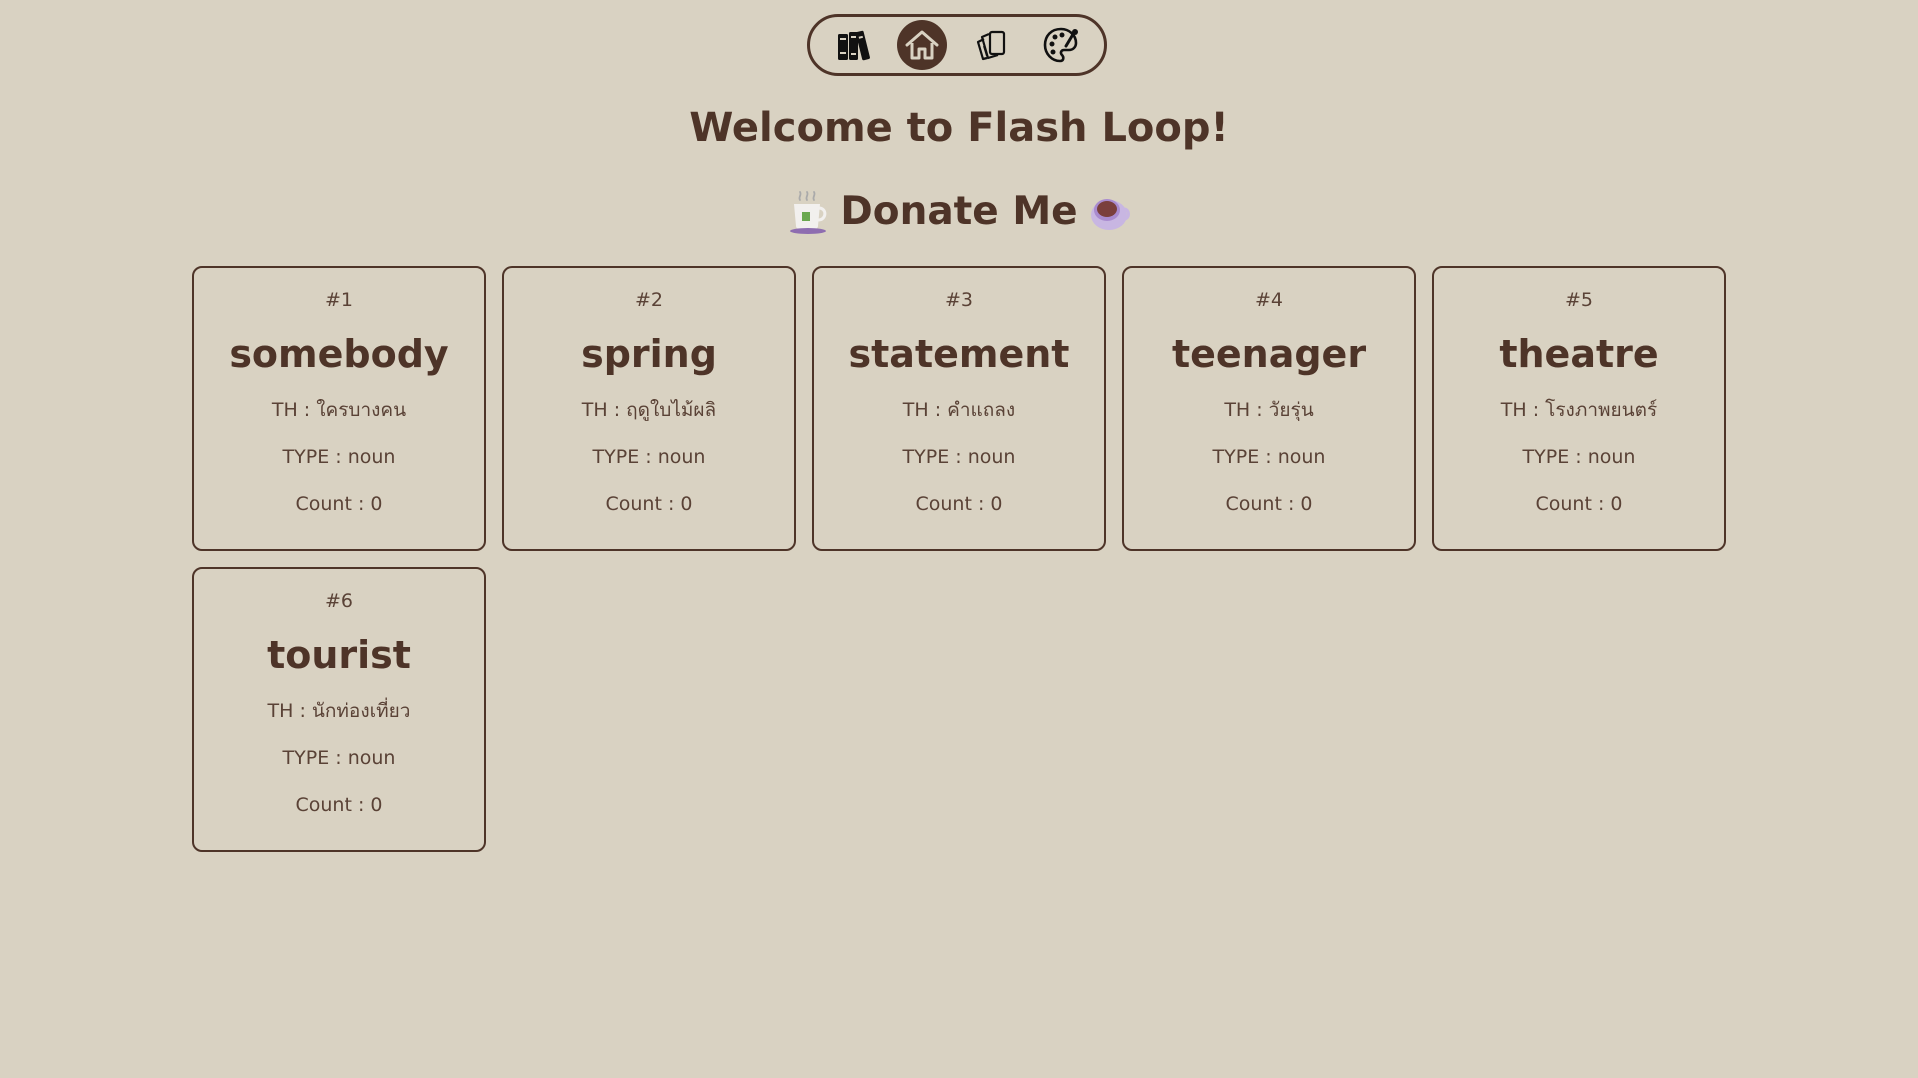 The image size is (1918, 1078). I want to click on card-translation: TH : นักท่องเที่ยว, so click(339, 711).